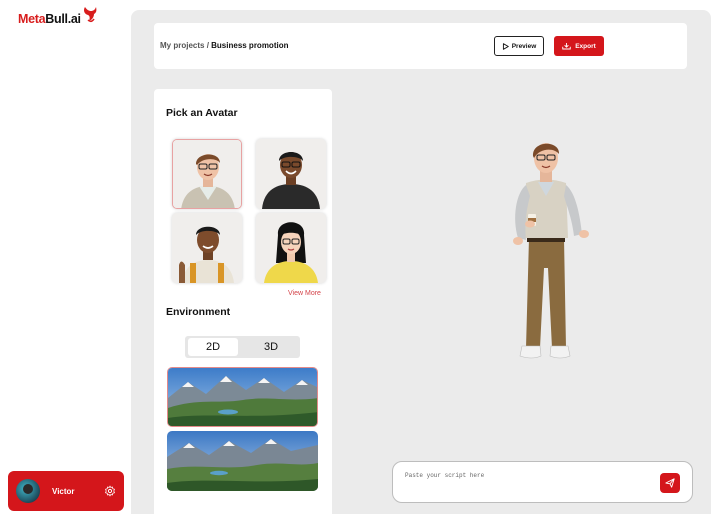 The image size is (720, 514). What do you see at coordinates (198, 312) in the screenshot?
I see `environment-section-title: Environment` at bounding box center [198, 312].